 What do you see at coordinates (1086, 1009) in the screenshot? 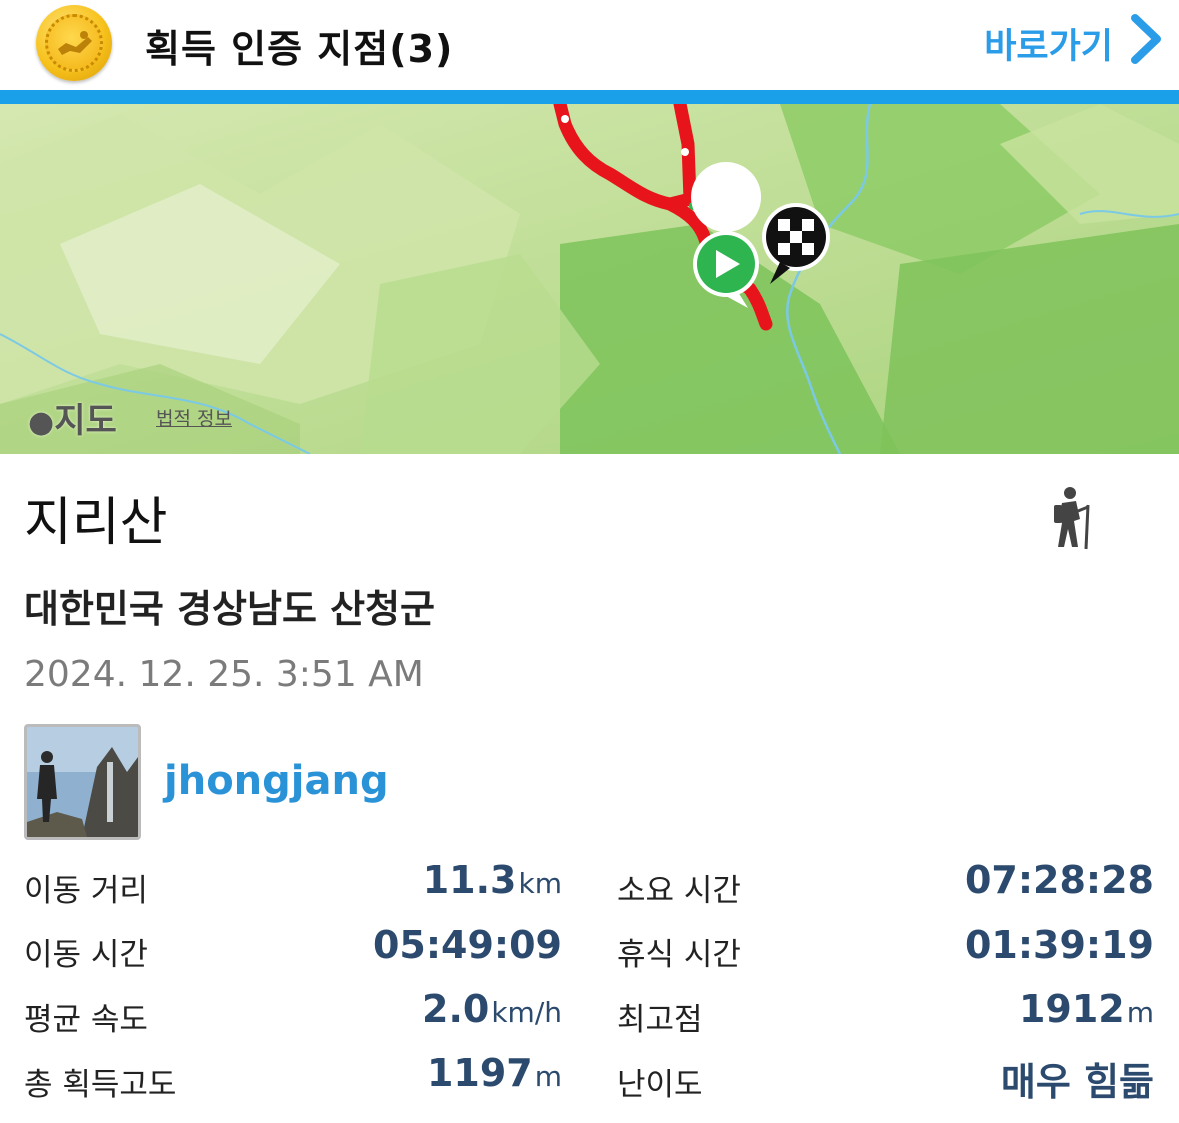
I see `stat-value-max-elevation: 1912m` at bounding box center [1086, 1009].